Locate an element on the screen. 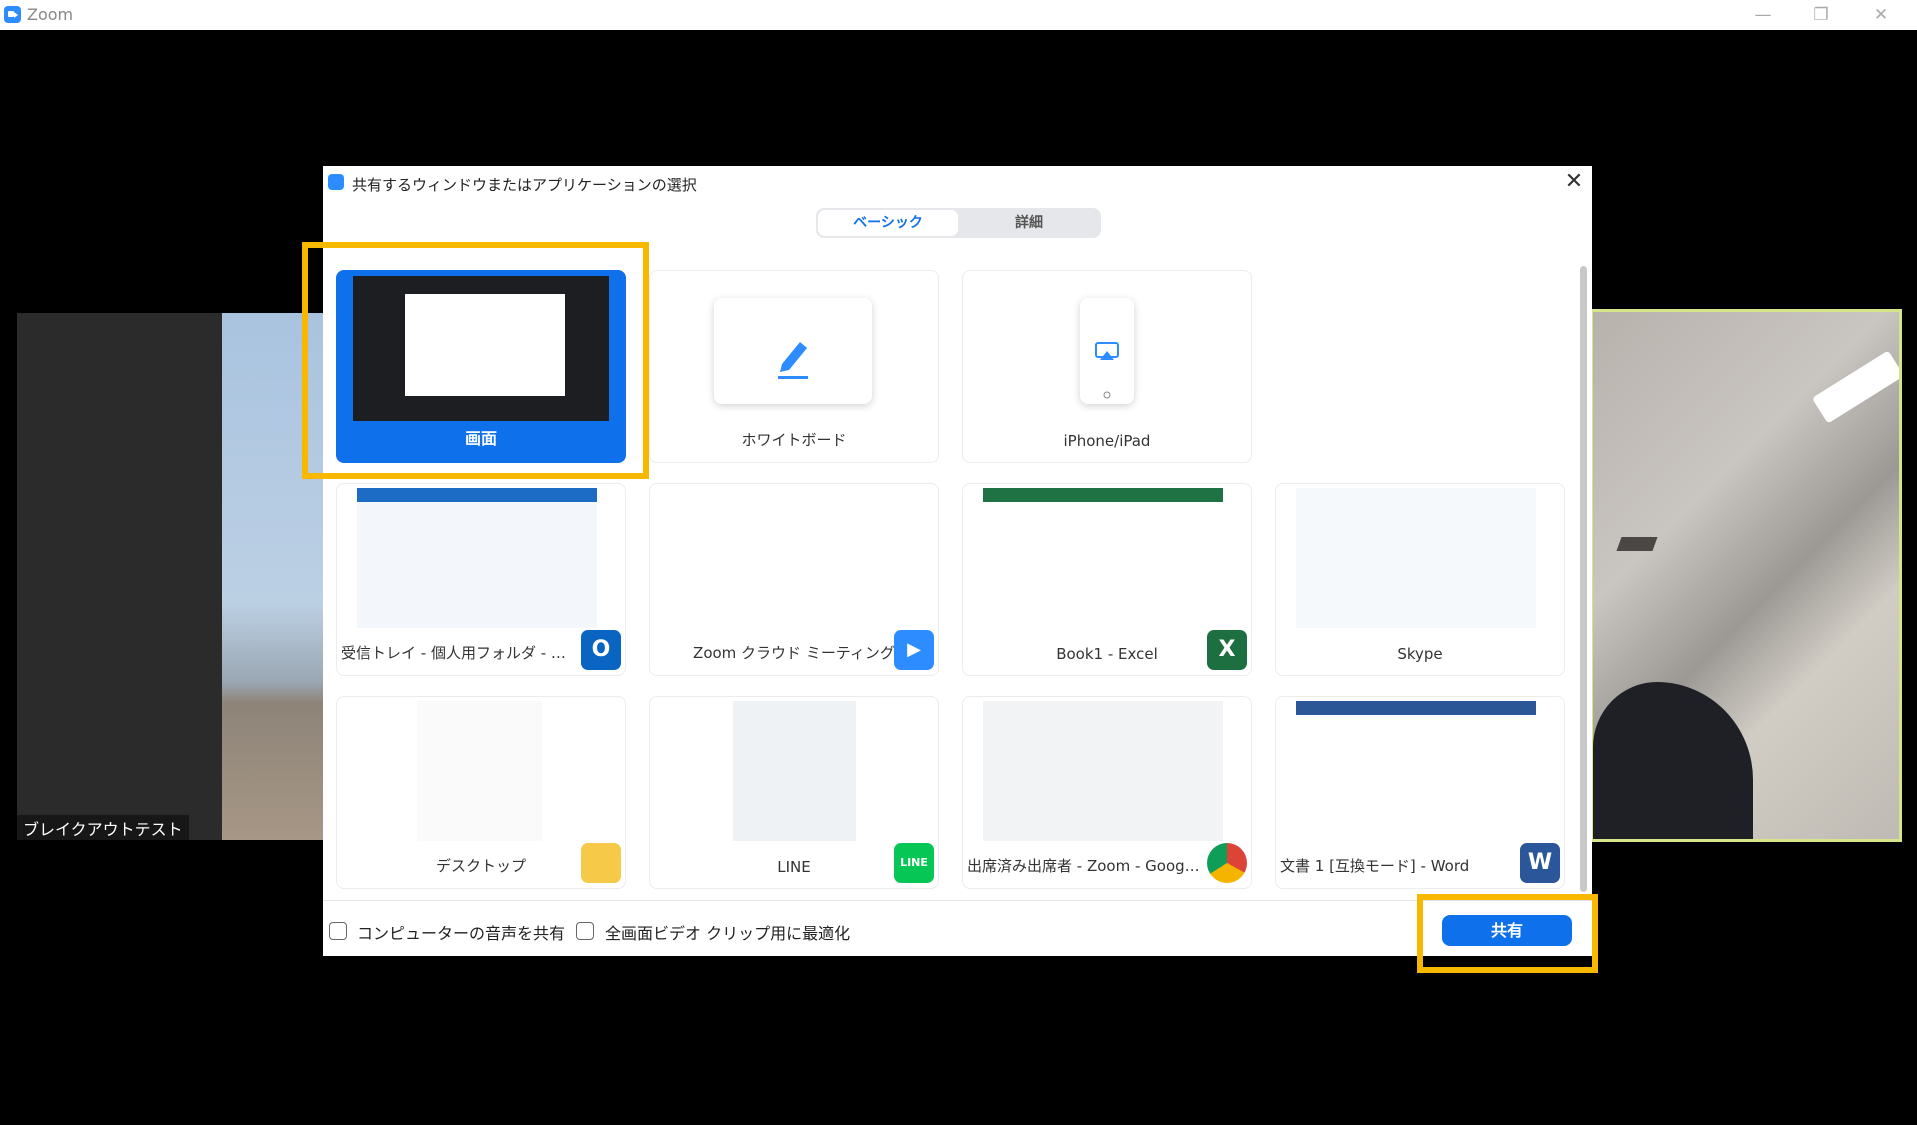  tile-label: LINE is located at coordinates (794, 867).